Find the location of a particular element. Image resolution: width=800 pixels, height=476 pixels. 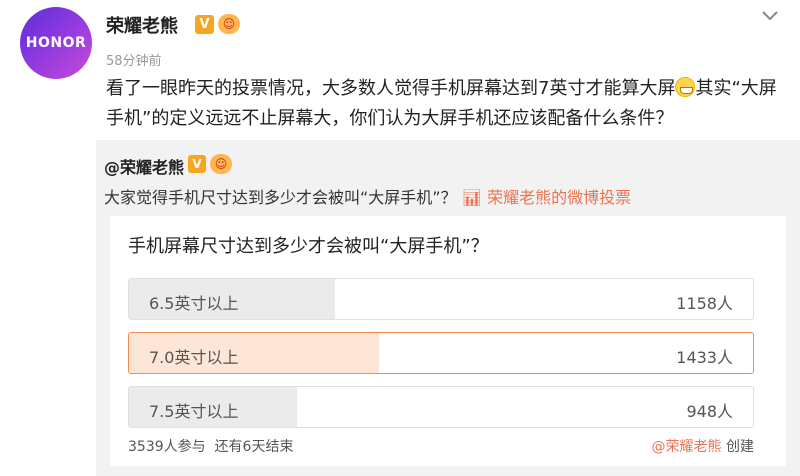

weibo-vote-link: 📊︎ 荣耀老熊的微博投票 is located at coordinates (546, 197).